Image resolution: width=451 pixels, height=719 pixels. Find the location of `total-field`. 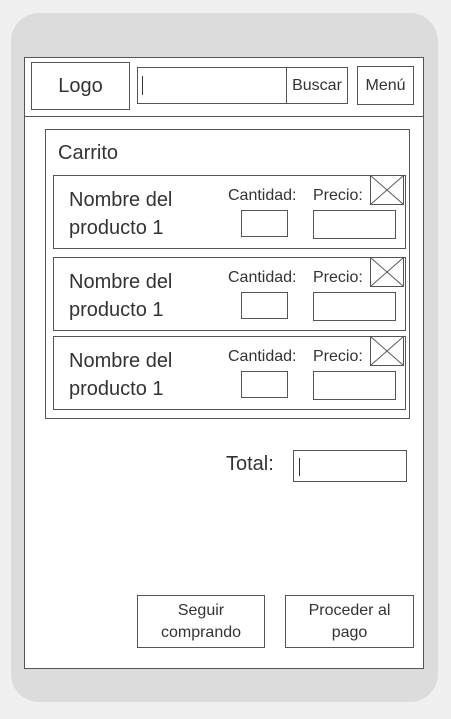

total-field is located at coordinates (350, 466).